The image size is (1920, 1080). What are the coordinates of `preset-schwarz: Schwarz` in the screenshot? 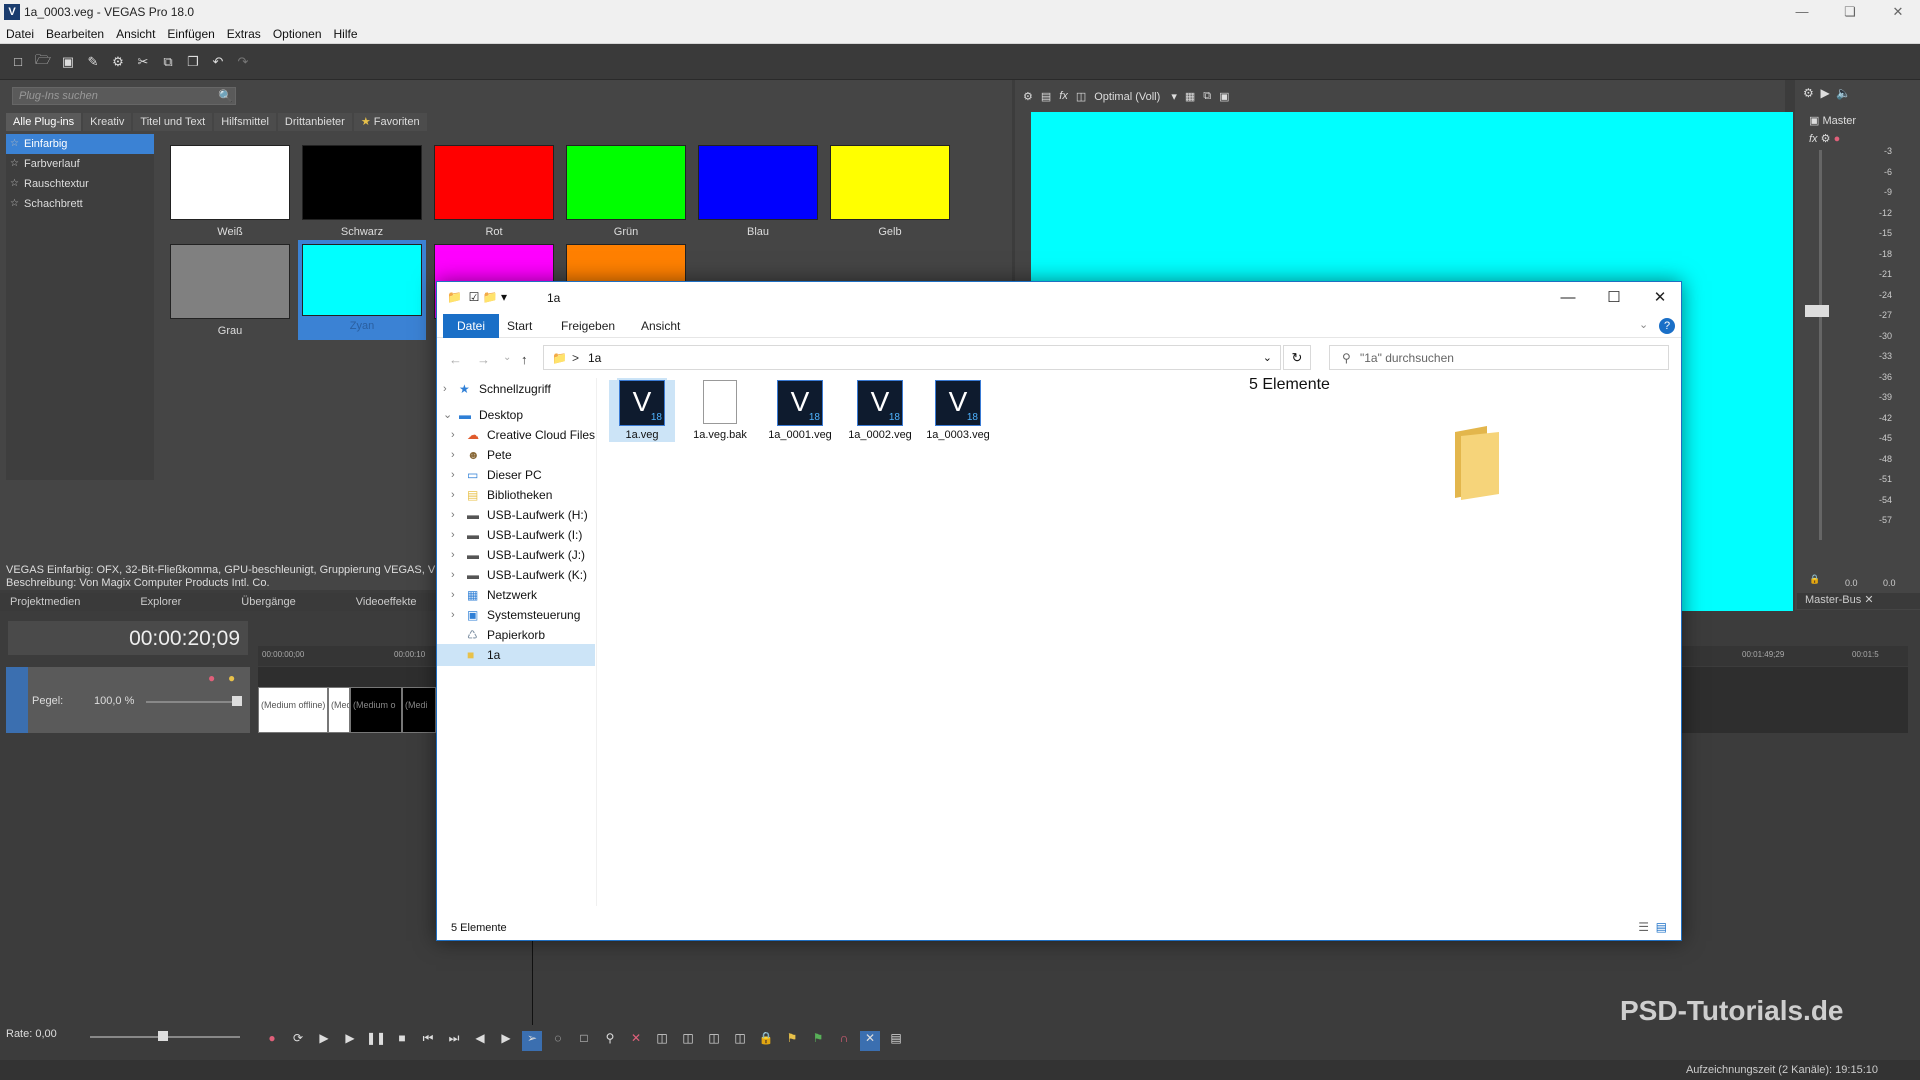 It's located at (362, 193).